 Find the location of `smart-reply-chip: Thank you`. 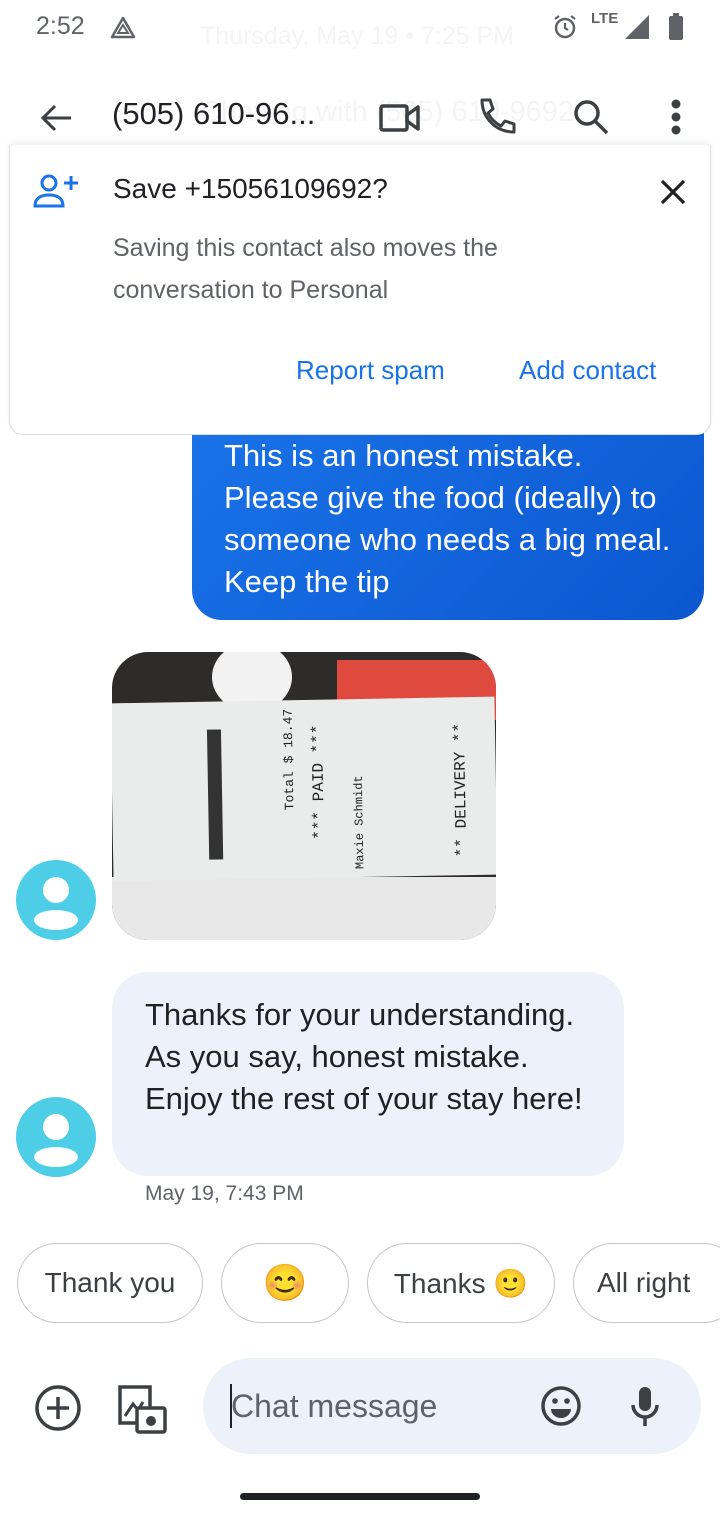

smart-reply-chip: Thank you is located at coordinates (110, 1283).